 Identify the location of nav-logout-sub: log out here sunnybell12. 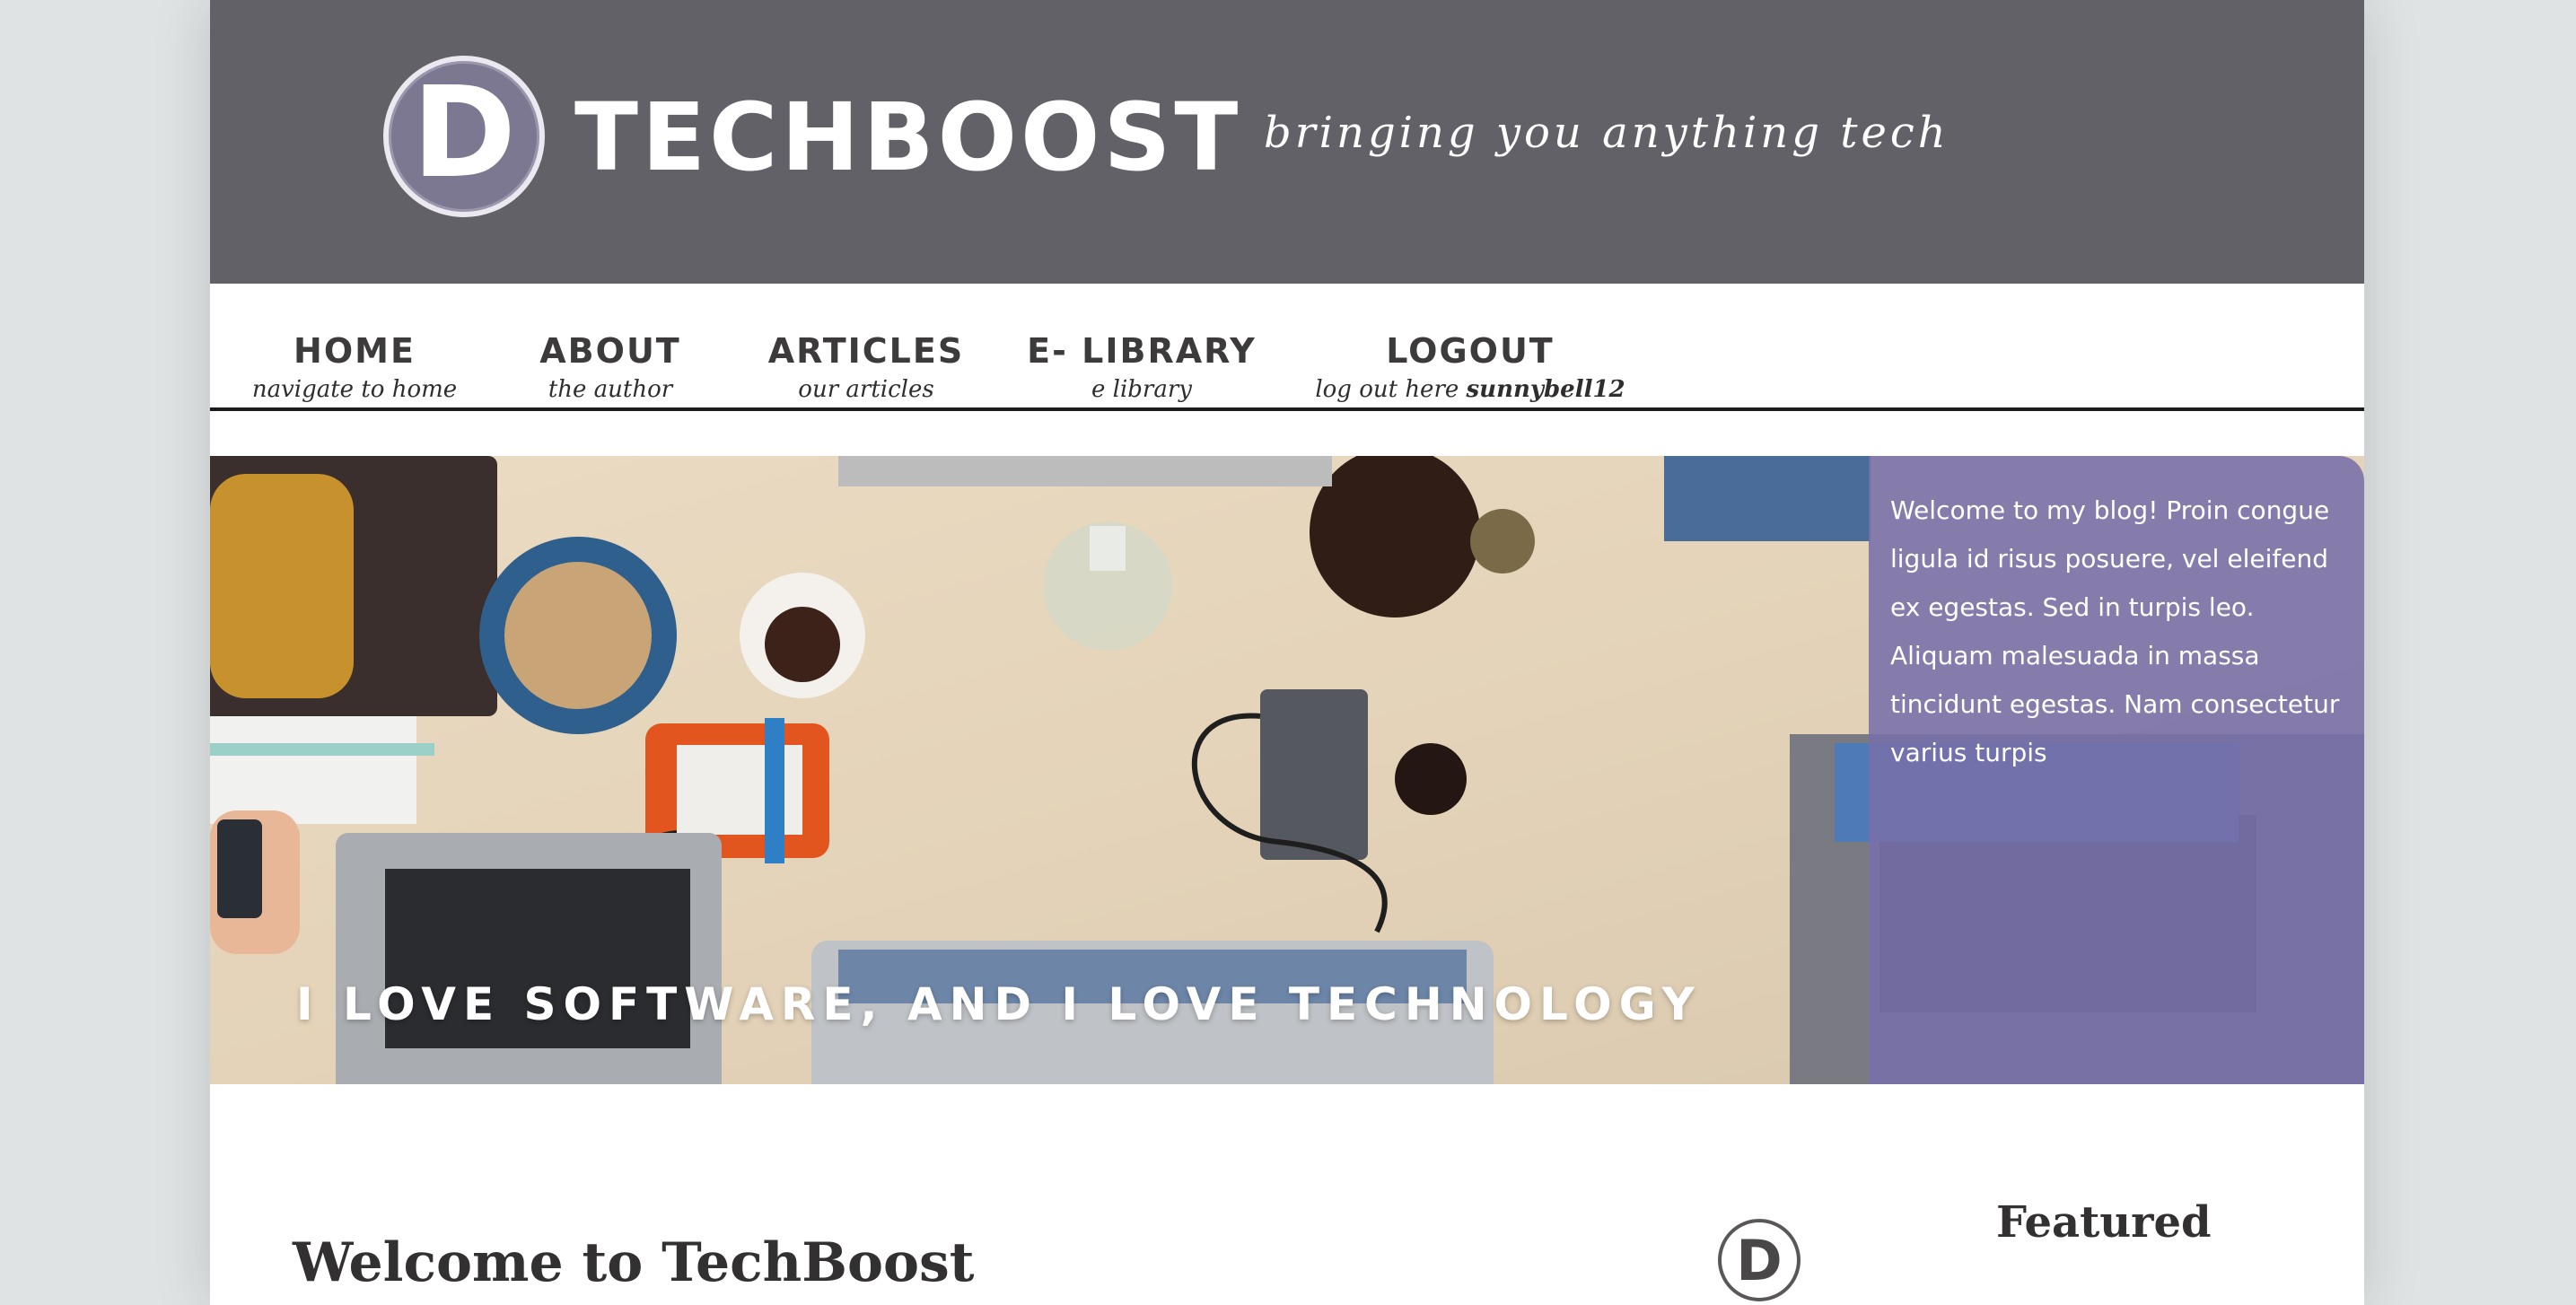
(1470, 389).